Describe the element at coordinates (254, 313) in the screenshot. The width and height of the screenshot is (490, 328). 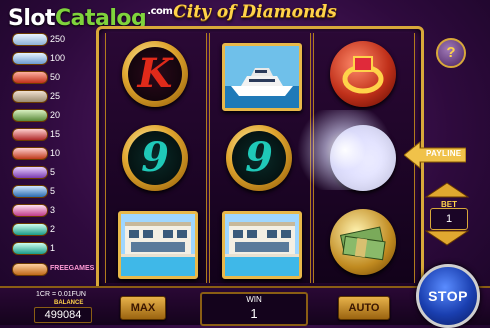
I see `win-value: 1` at that location.